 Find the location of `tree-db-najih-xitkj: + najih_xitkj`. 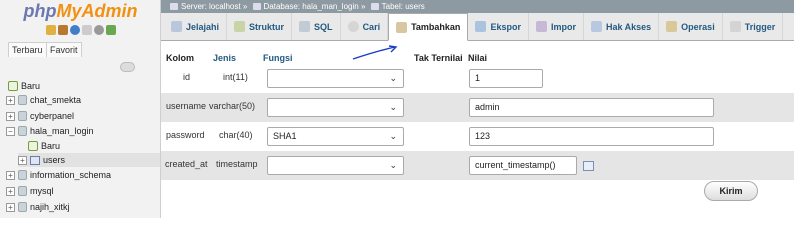

tree-db-najih-xitkj: + najih_xitkj is located at coordinates (38, 207).